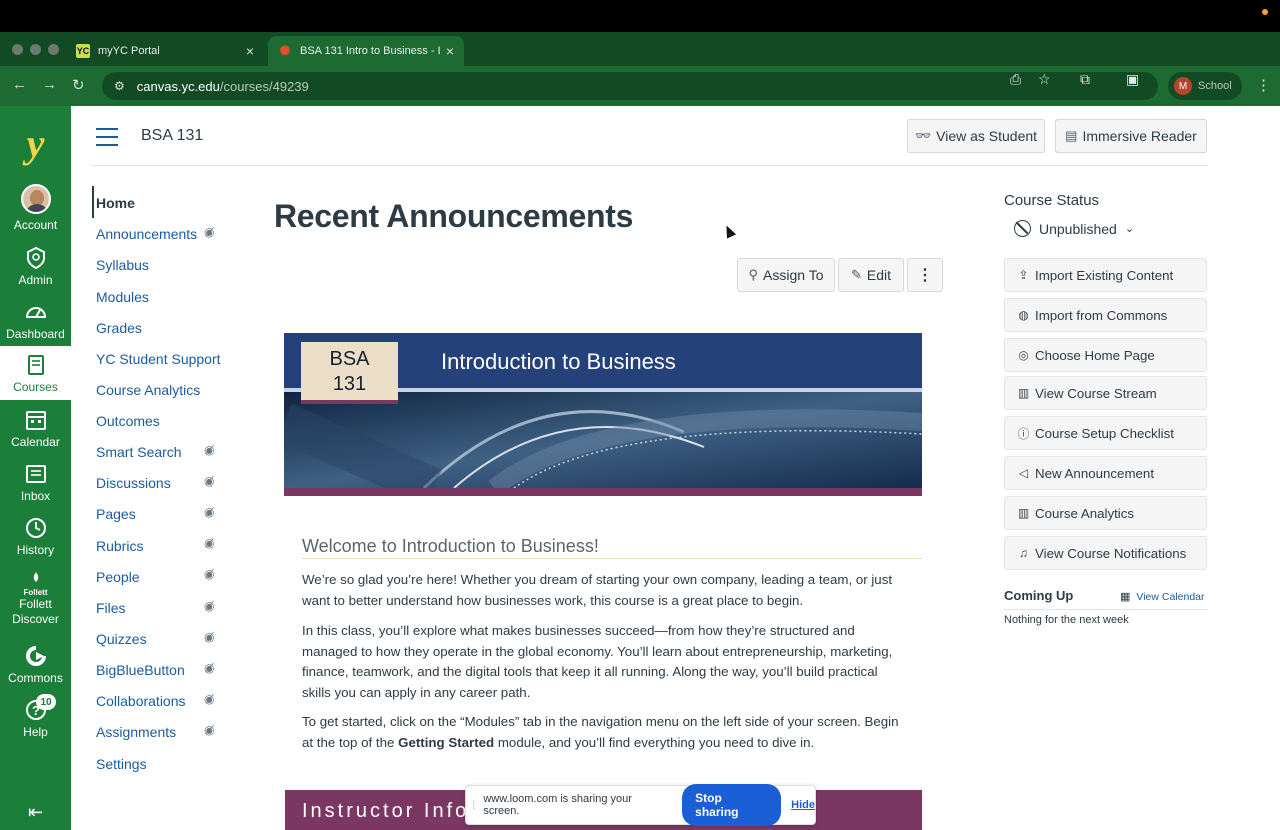  I want to click on site-settings-icon: ⚙, so click(119, 86).